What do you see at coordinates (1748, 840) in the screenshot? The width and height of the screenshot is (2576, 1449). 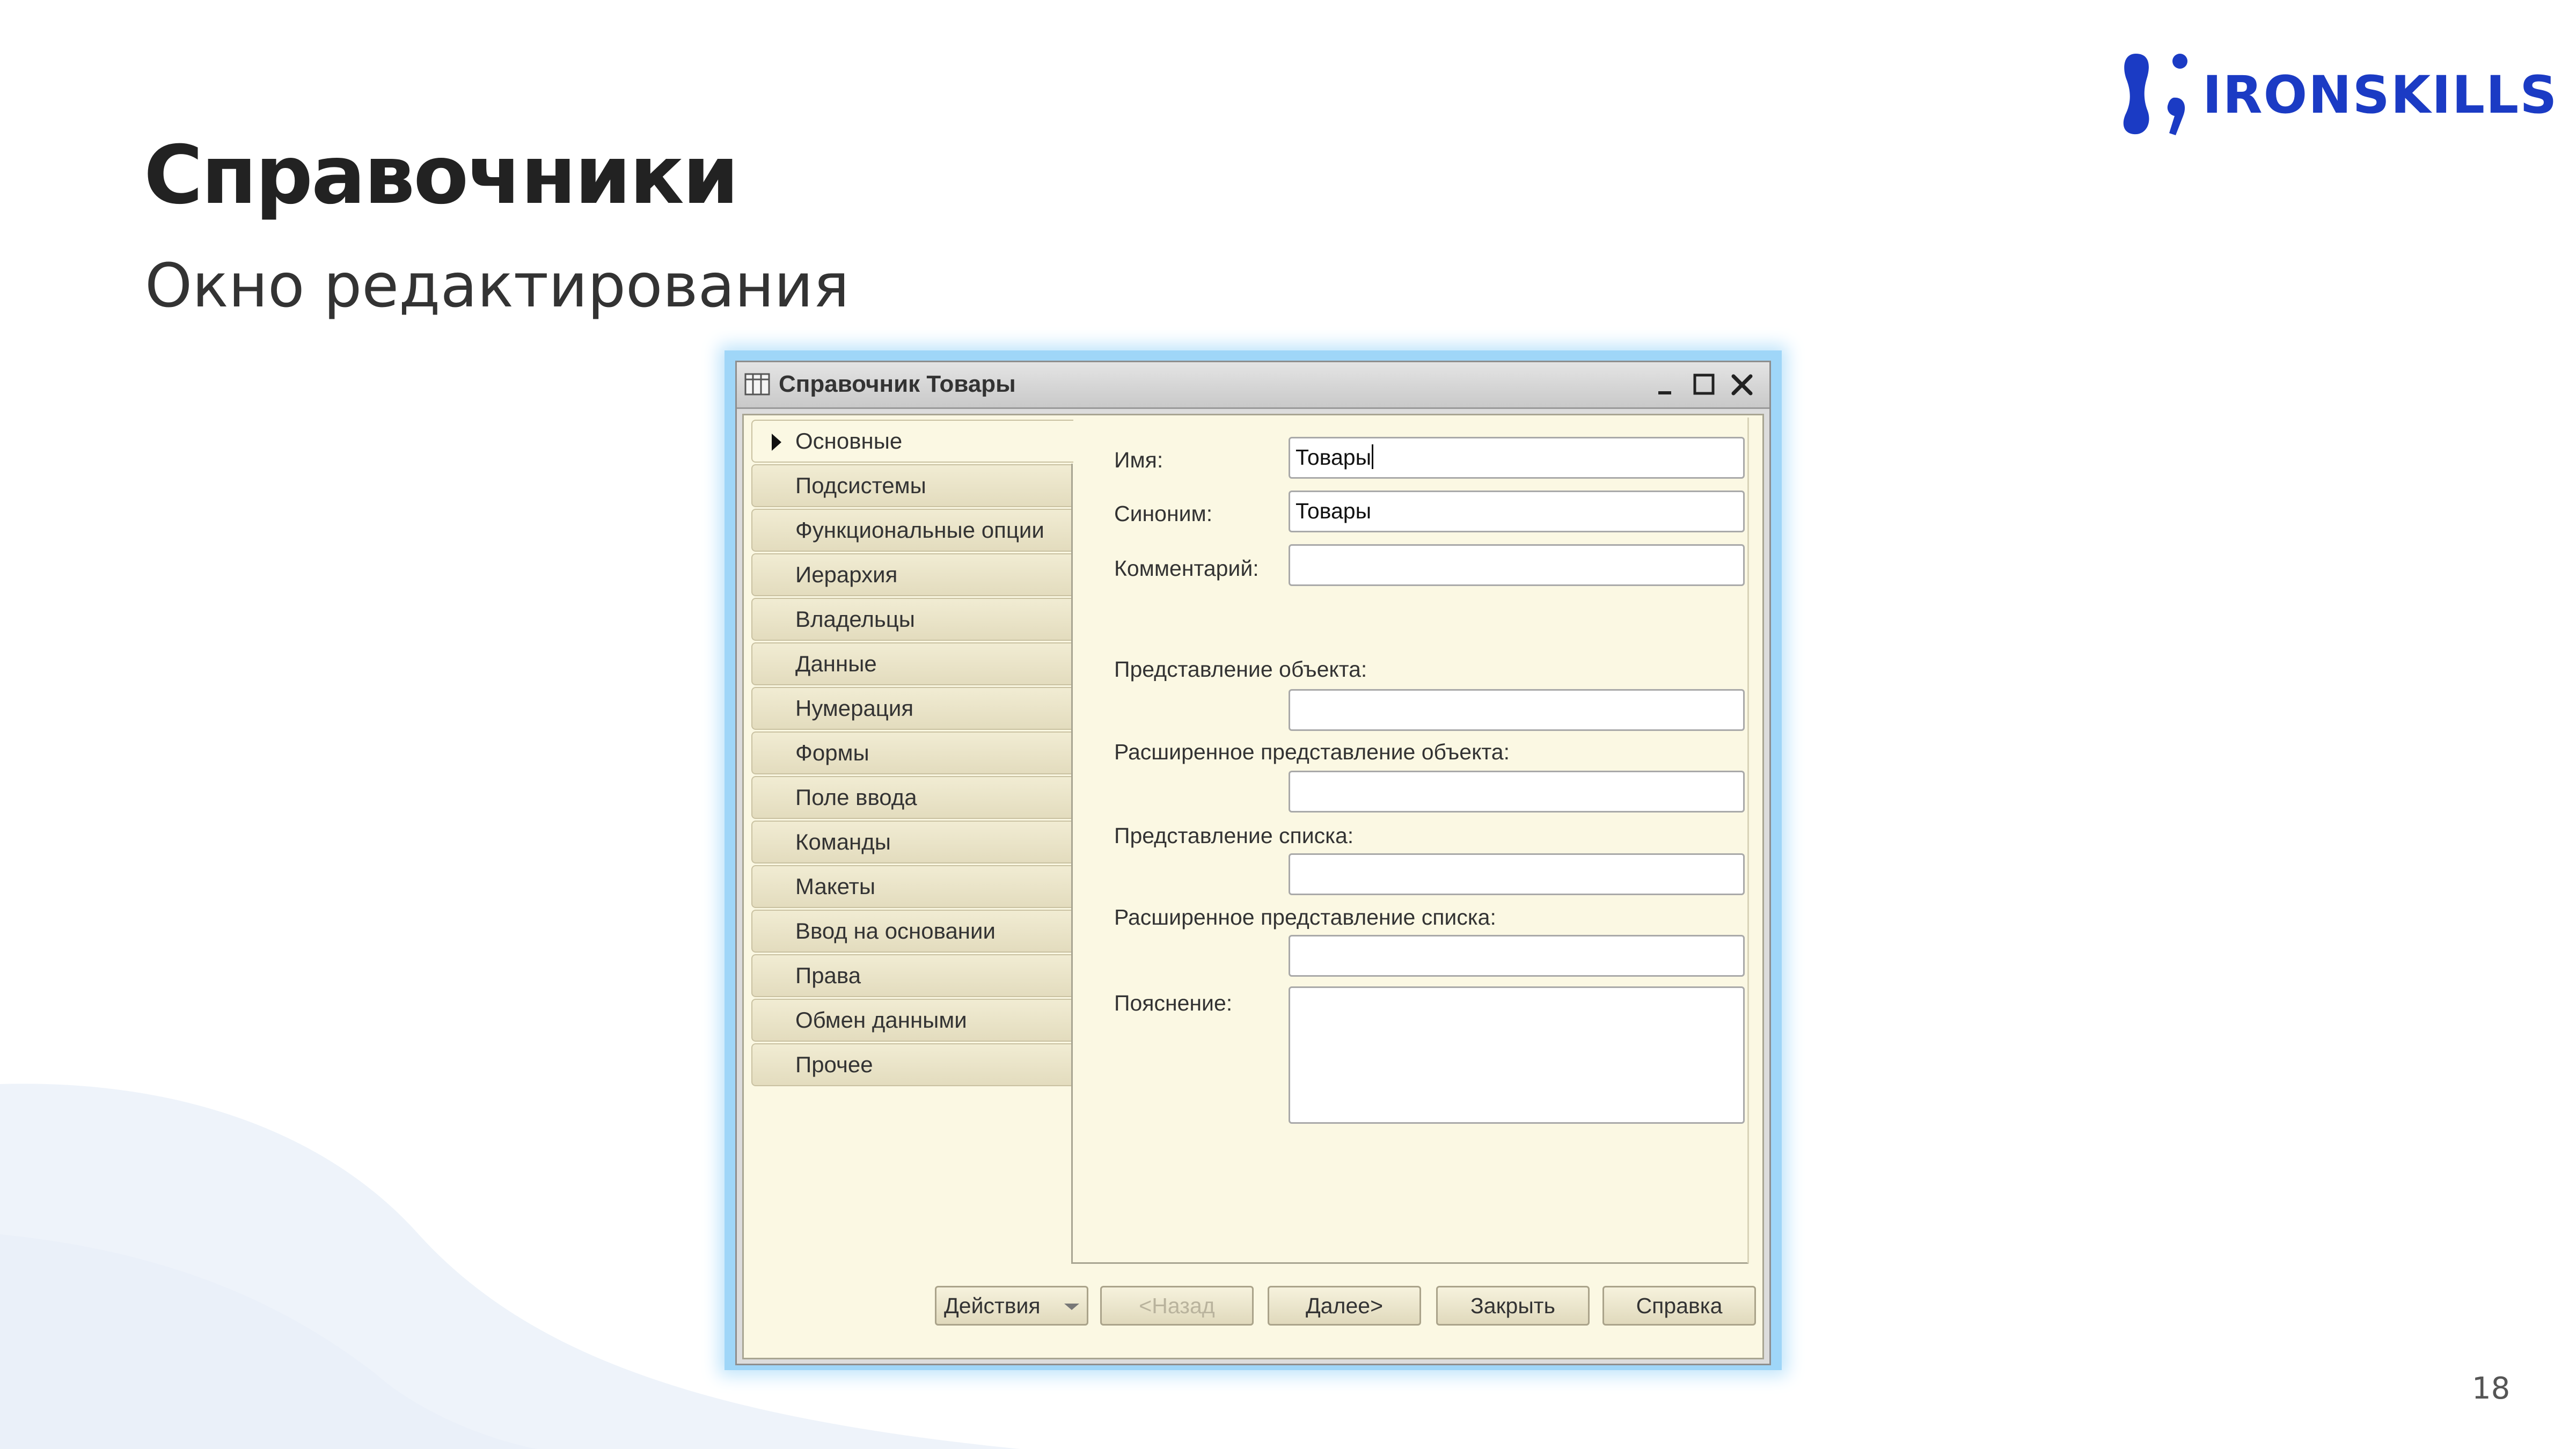 I see `panel-right-border` at bounding box center [1748, 840].